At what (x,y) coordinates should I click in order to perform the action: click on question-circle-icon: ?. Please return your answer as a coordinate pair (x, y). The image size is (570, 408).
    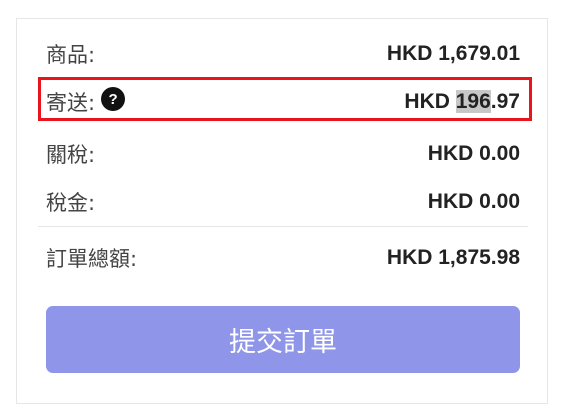
    Looking at the image, I should click on (113, 99).